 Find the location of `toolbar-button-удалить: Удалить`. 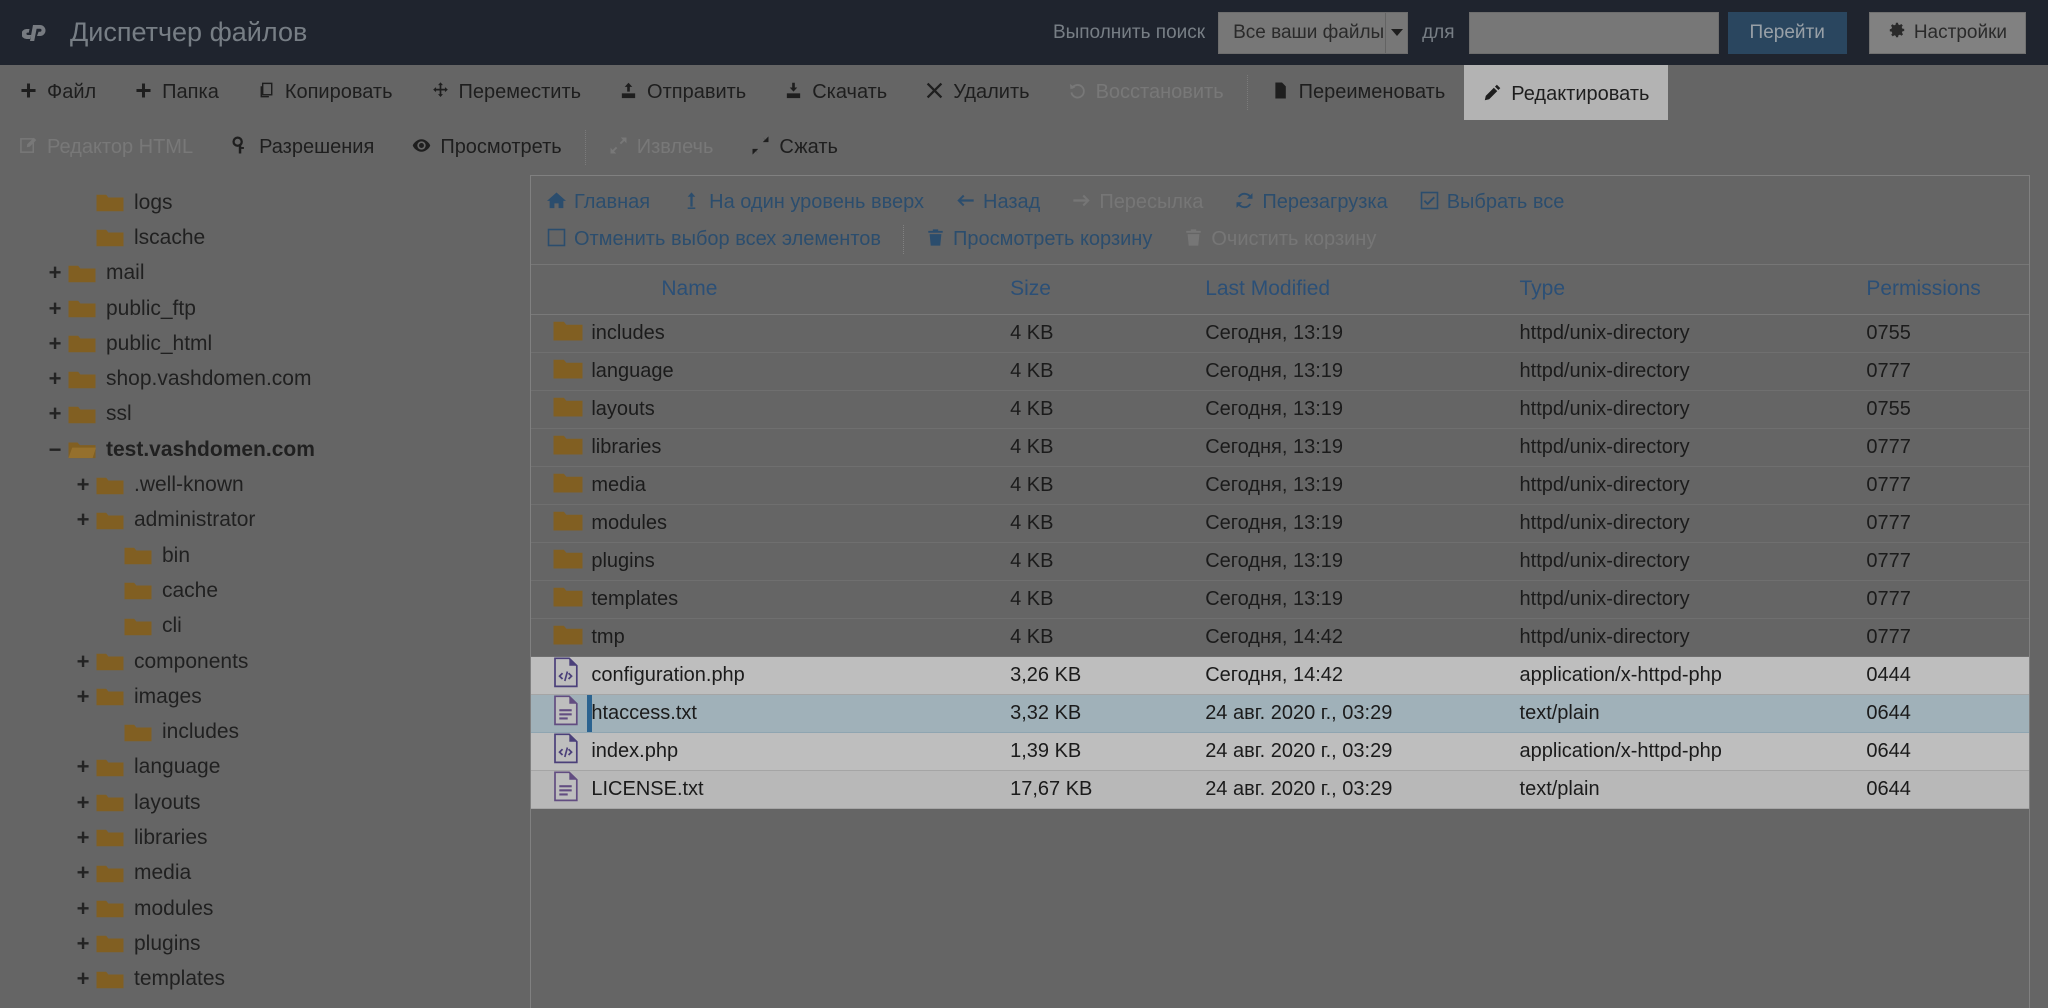

toolbar-button-удалить: Удалить is located at coordinates (977, 92).